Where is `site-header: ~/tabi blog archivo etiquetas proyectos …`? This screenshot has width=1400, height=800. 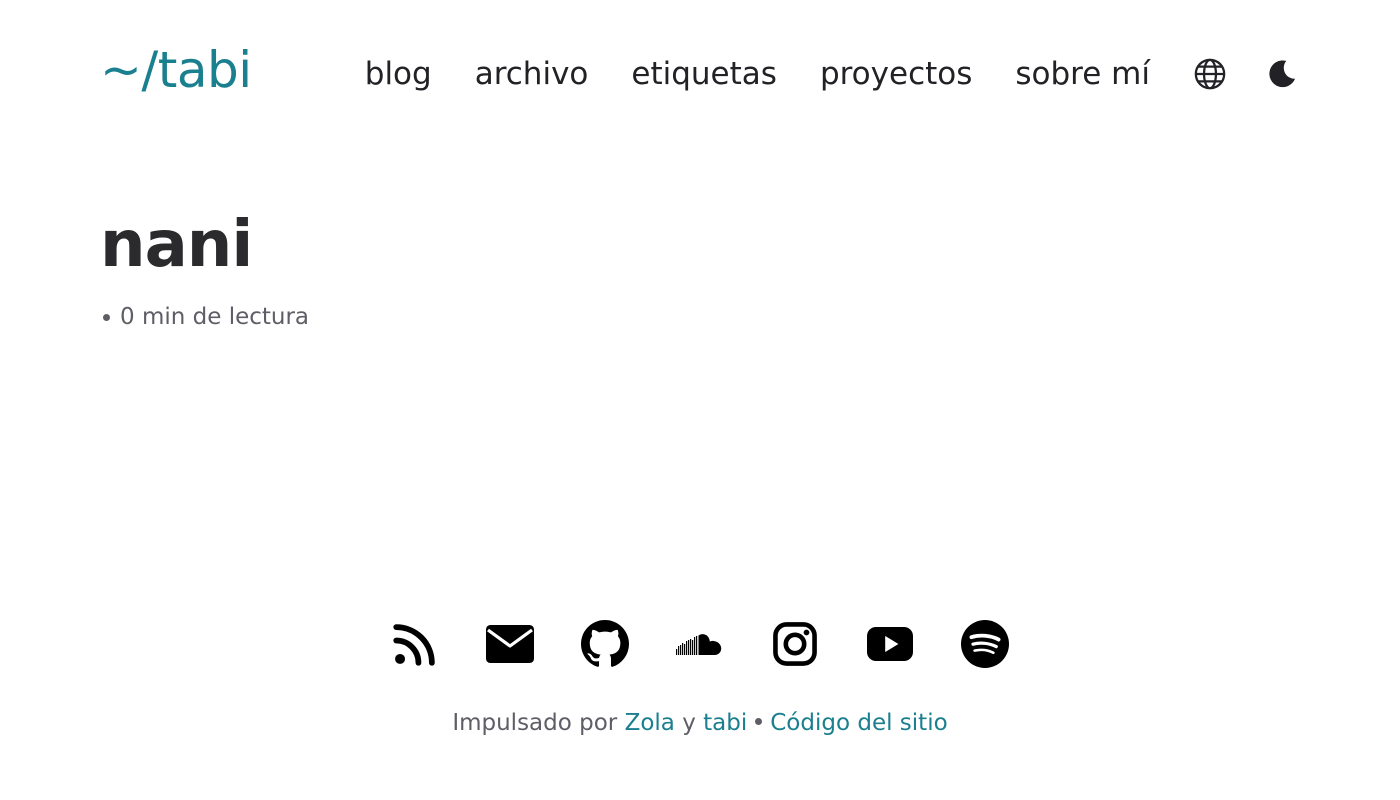
site-header: ~/tabi blog archivo etiquetas proyectos … is located at coordinates (700, 76).